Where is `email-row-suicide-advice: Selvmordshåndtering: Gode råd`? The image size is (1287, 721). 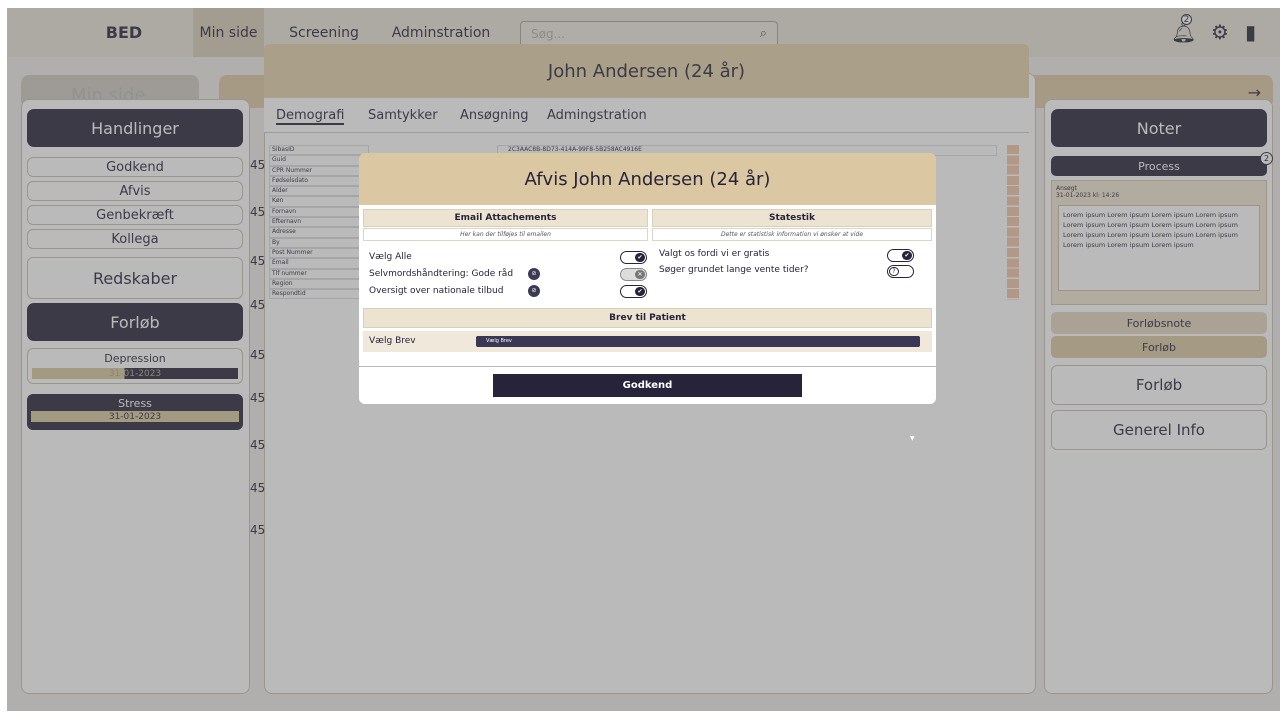
email-row-suicide-advice: Selvmordshåndtering: Gode råd is located at coordinates (441, 274).